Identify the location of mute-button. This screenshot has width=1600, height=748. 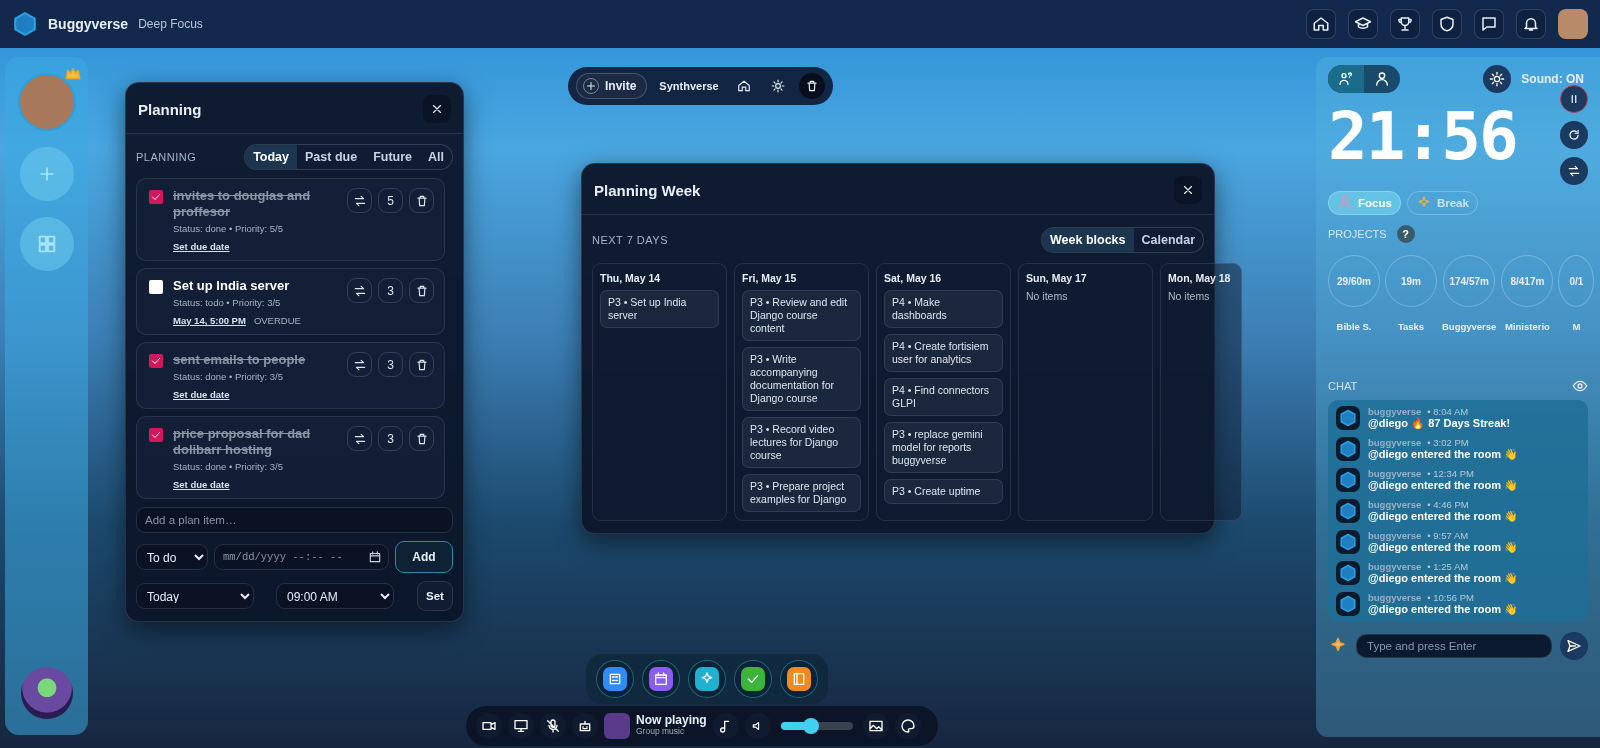
(553, 726).